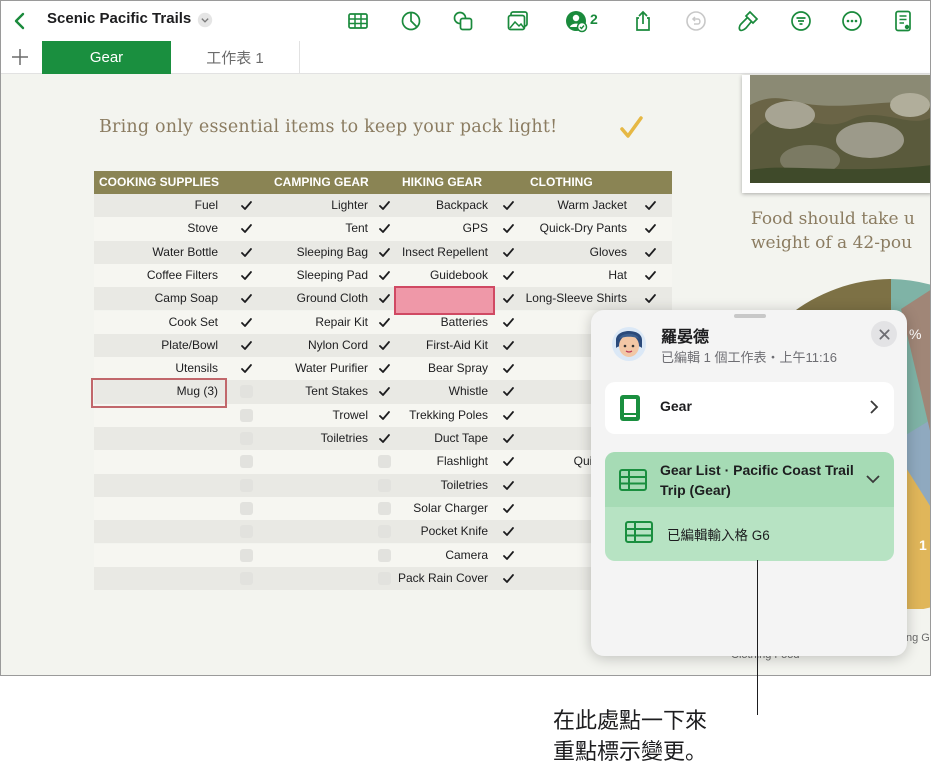 The height and width of the screenshot is (774, 931). What do you see at coordinates (718, 534) in the screenshot?
I see `activity-change-item: 已編輯輸入格 G6` at bounding box center [718, 534].